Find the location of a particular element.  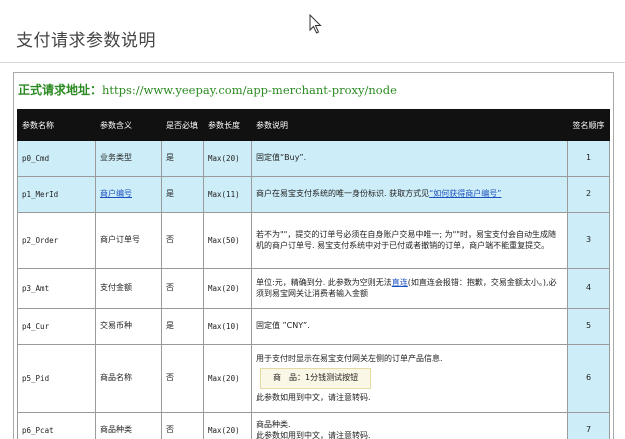

param-name: p6_Pcat is located at coordinates (56, 425).